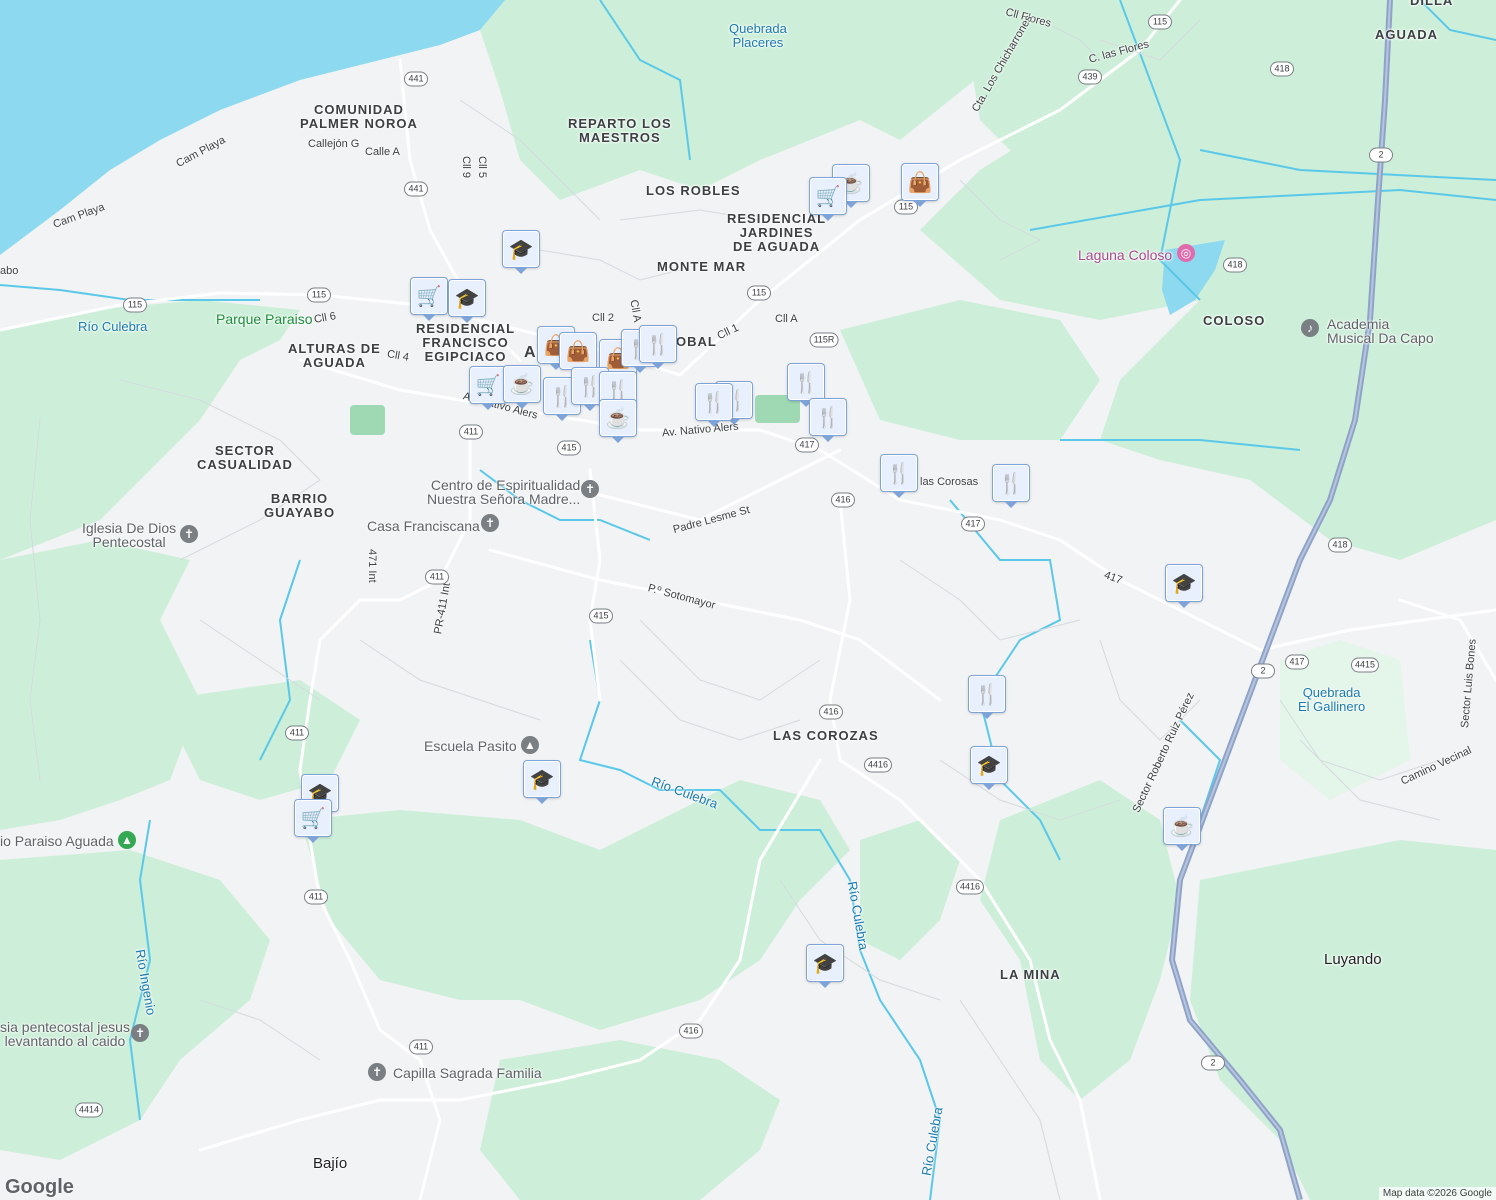  I want to click on town-label-bajio: Bajío, so click(330, 1163).